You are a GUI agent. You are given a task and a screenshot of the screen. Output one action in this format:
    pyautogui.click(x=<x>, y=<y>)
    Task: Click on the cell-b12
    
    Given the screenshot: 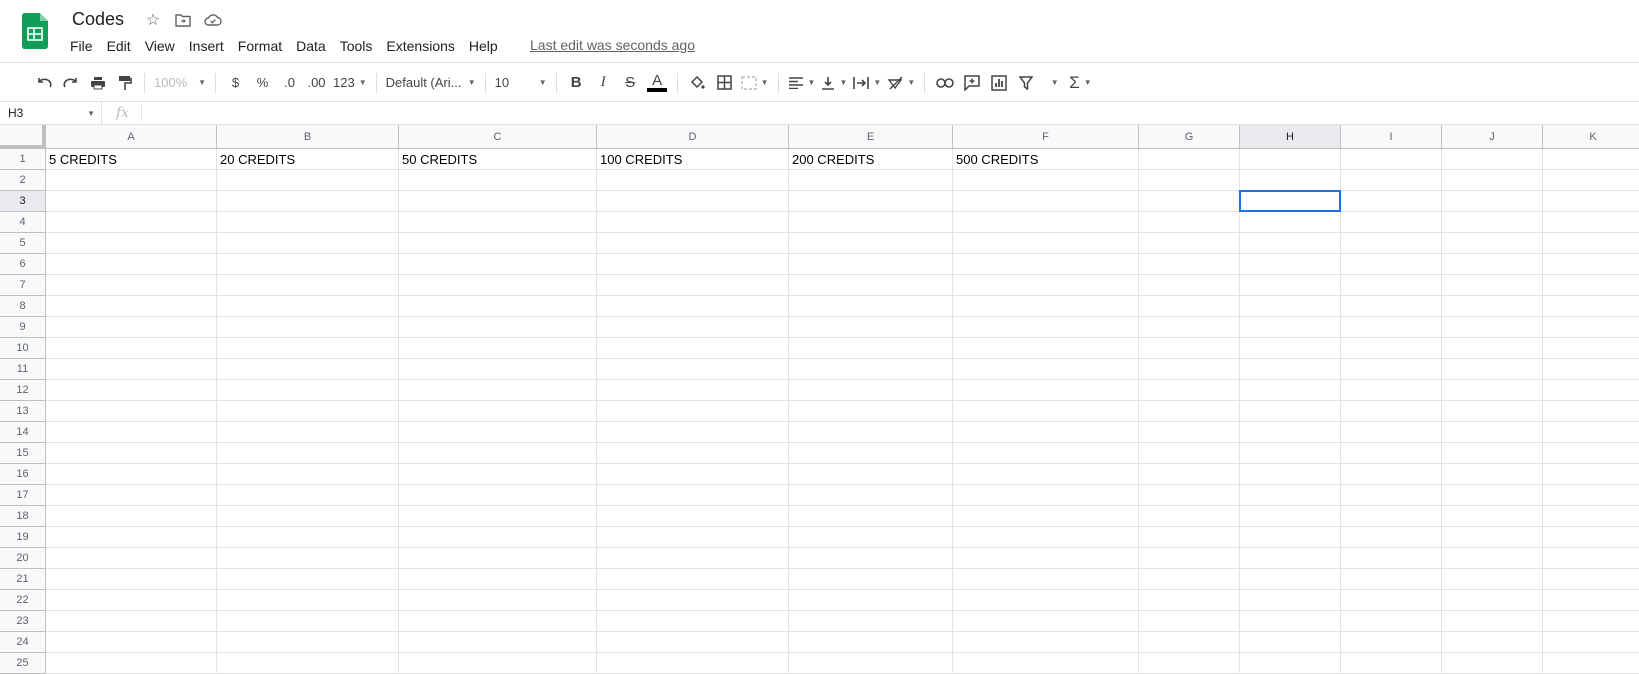 What is the action you would take?
    pyautogui.click(x=308, y=390)
    